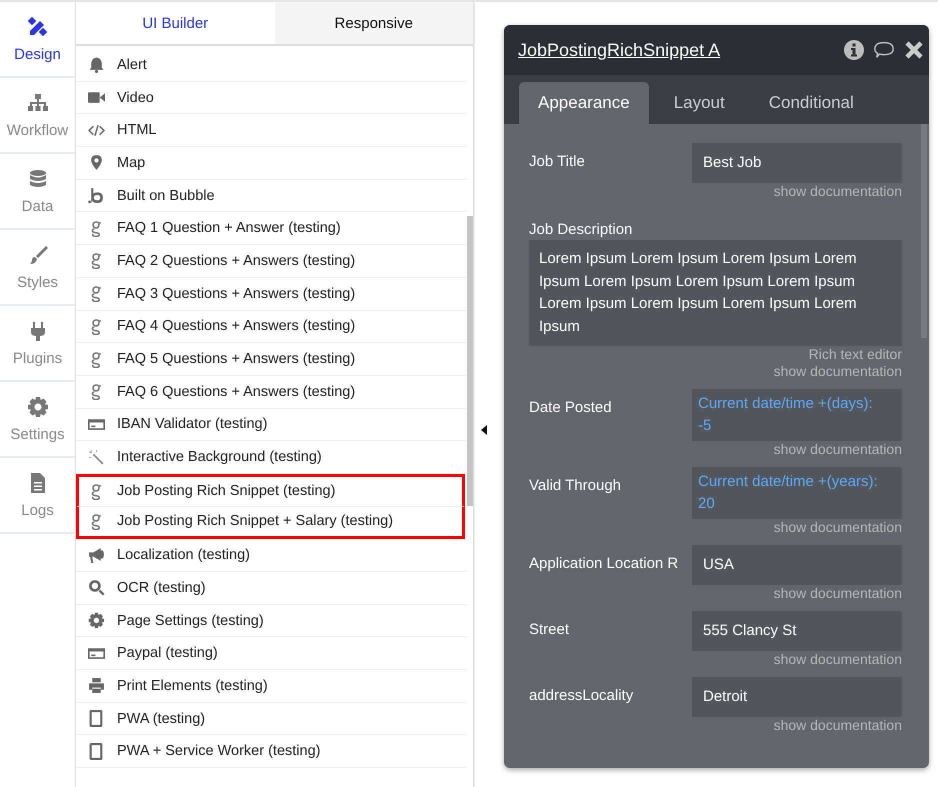  Describe the element at coordinates (581, 695) in the screenshot. I see `field-label: addressLocality` at that location.